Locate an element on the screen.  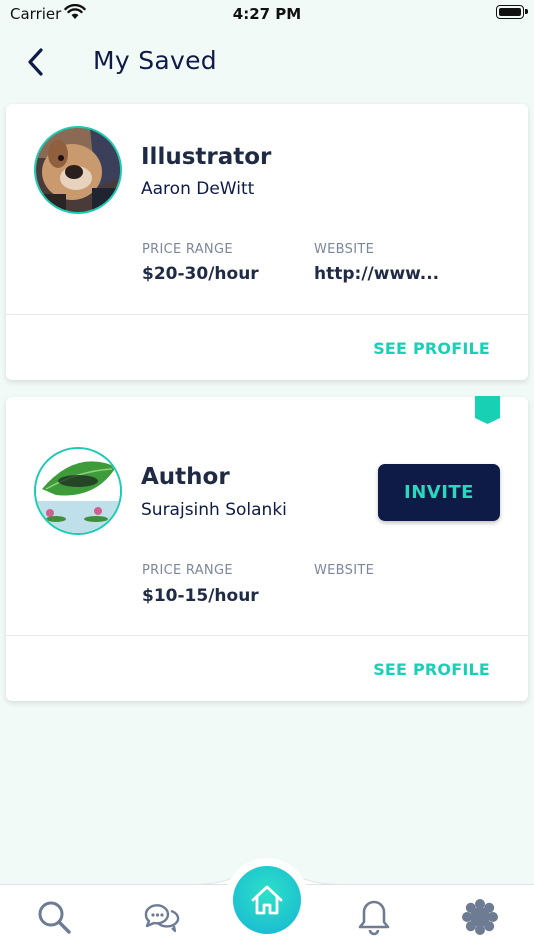
tab-notifications is located at coordinates (374, 917).